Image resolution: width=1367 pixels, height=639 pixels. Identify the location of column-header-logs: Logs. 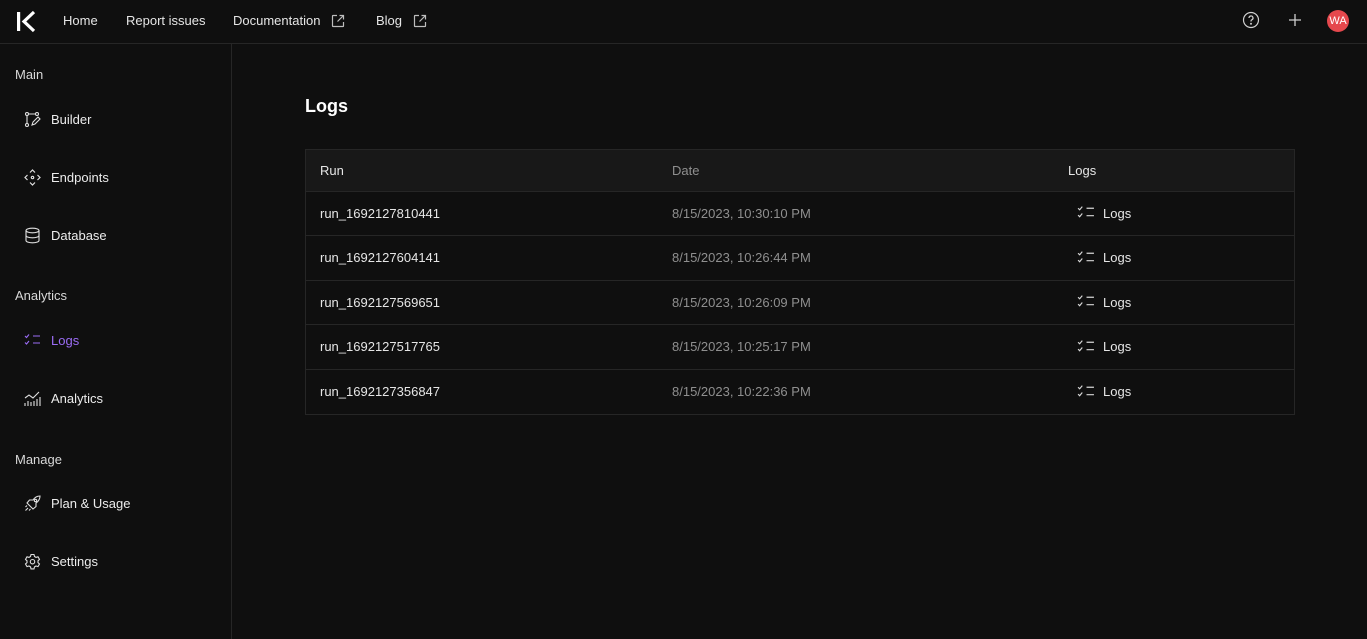
(1082, 170).